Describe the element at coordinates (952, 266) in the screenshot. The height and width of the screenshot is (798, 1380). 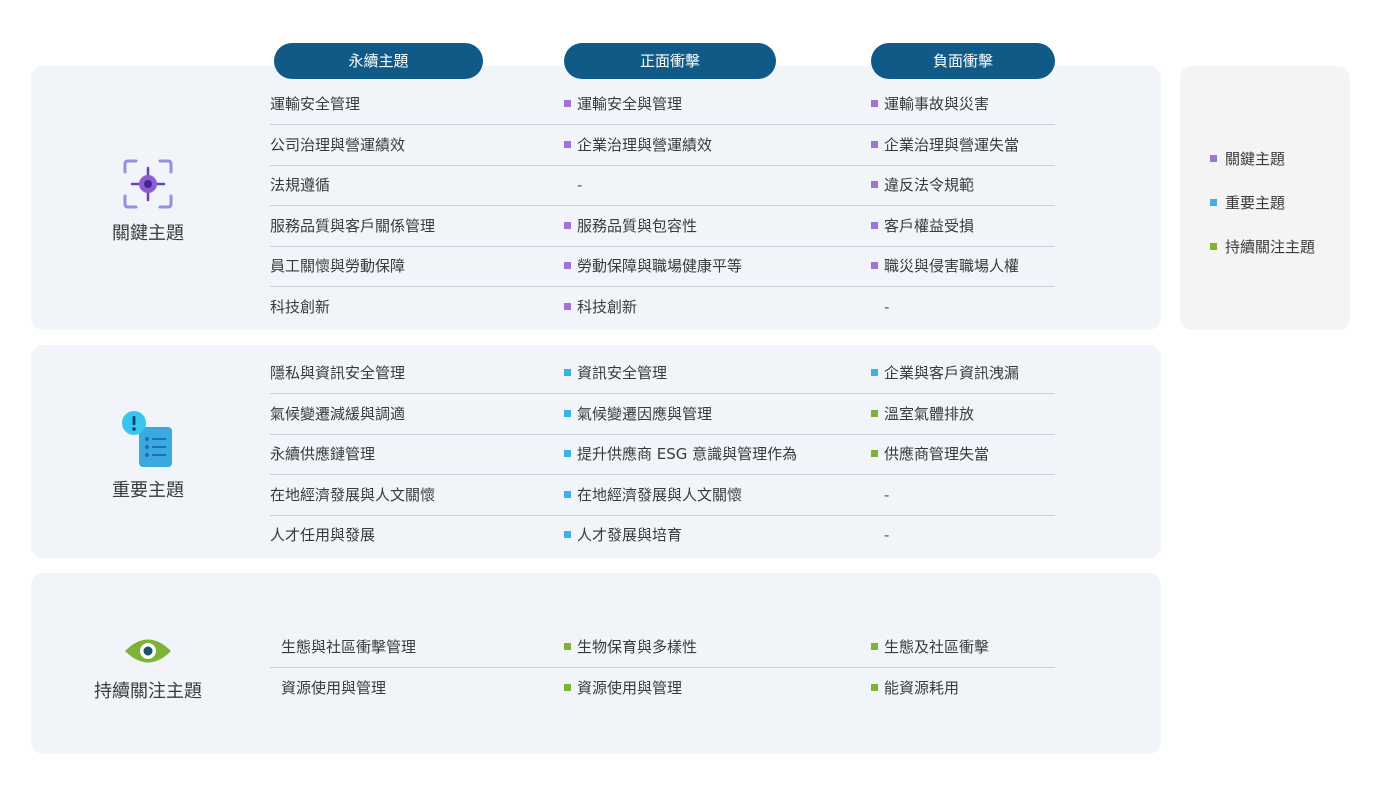
I see `negative-impact-cell-text: 職災與侵害職場人權` at that location.